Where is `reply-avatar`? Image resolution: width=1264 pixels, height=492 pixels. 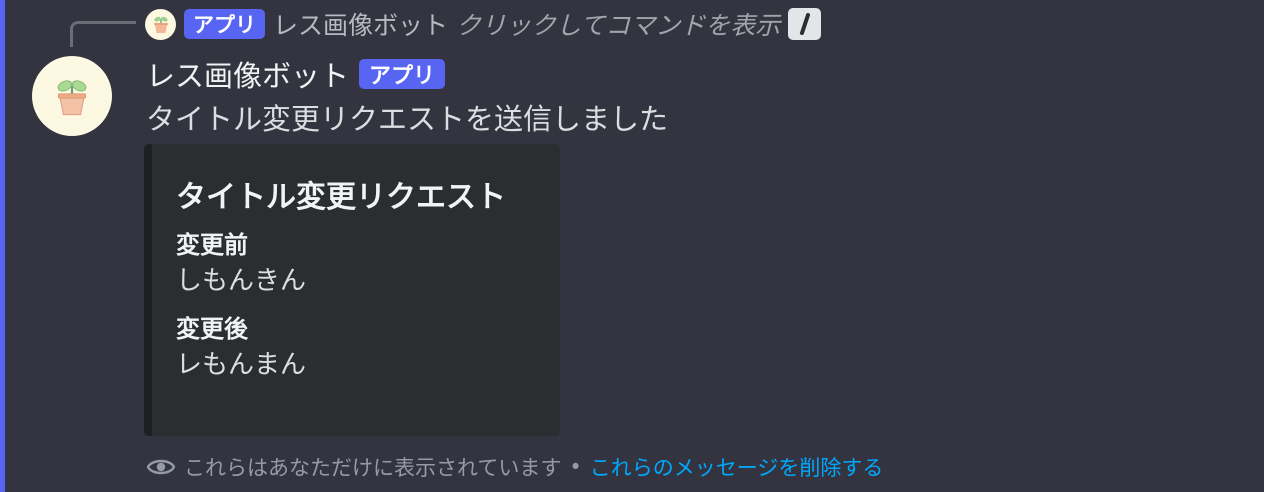
reply-avatar is located at coordinates (160, 24).